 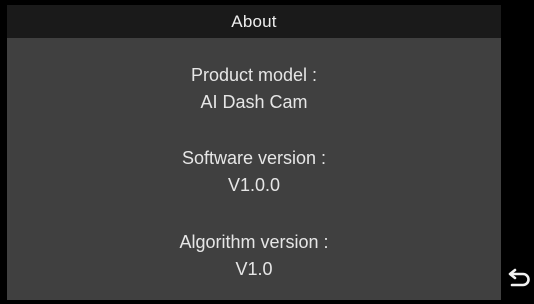 I want to click on right-side-rail, so click(x=517, y=152).